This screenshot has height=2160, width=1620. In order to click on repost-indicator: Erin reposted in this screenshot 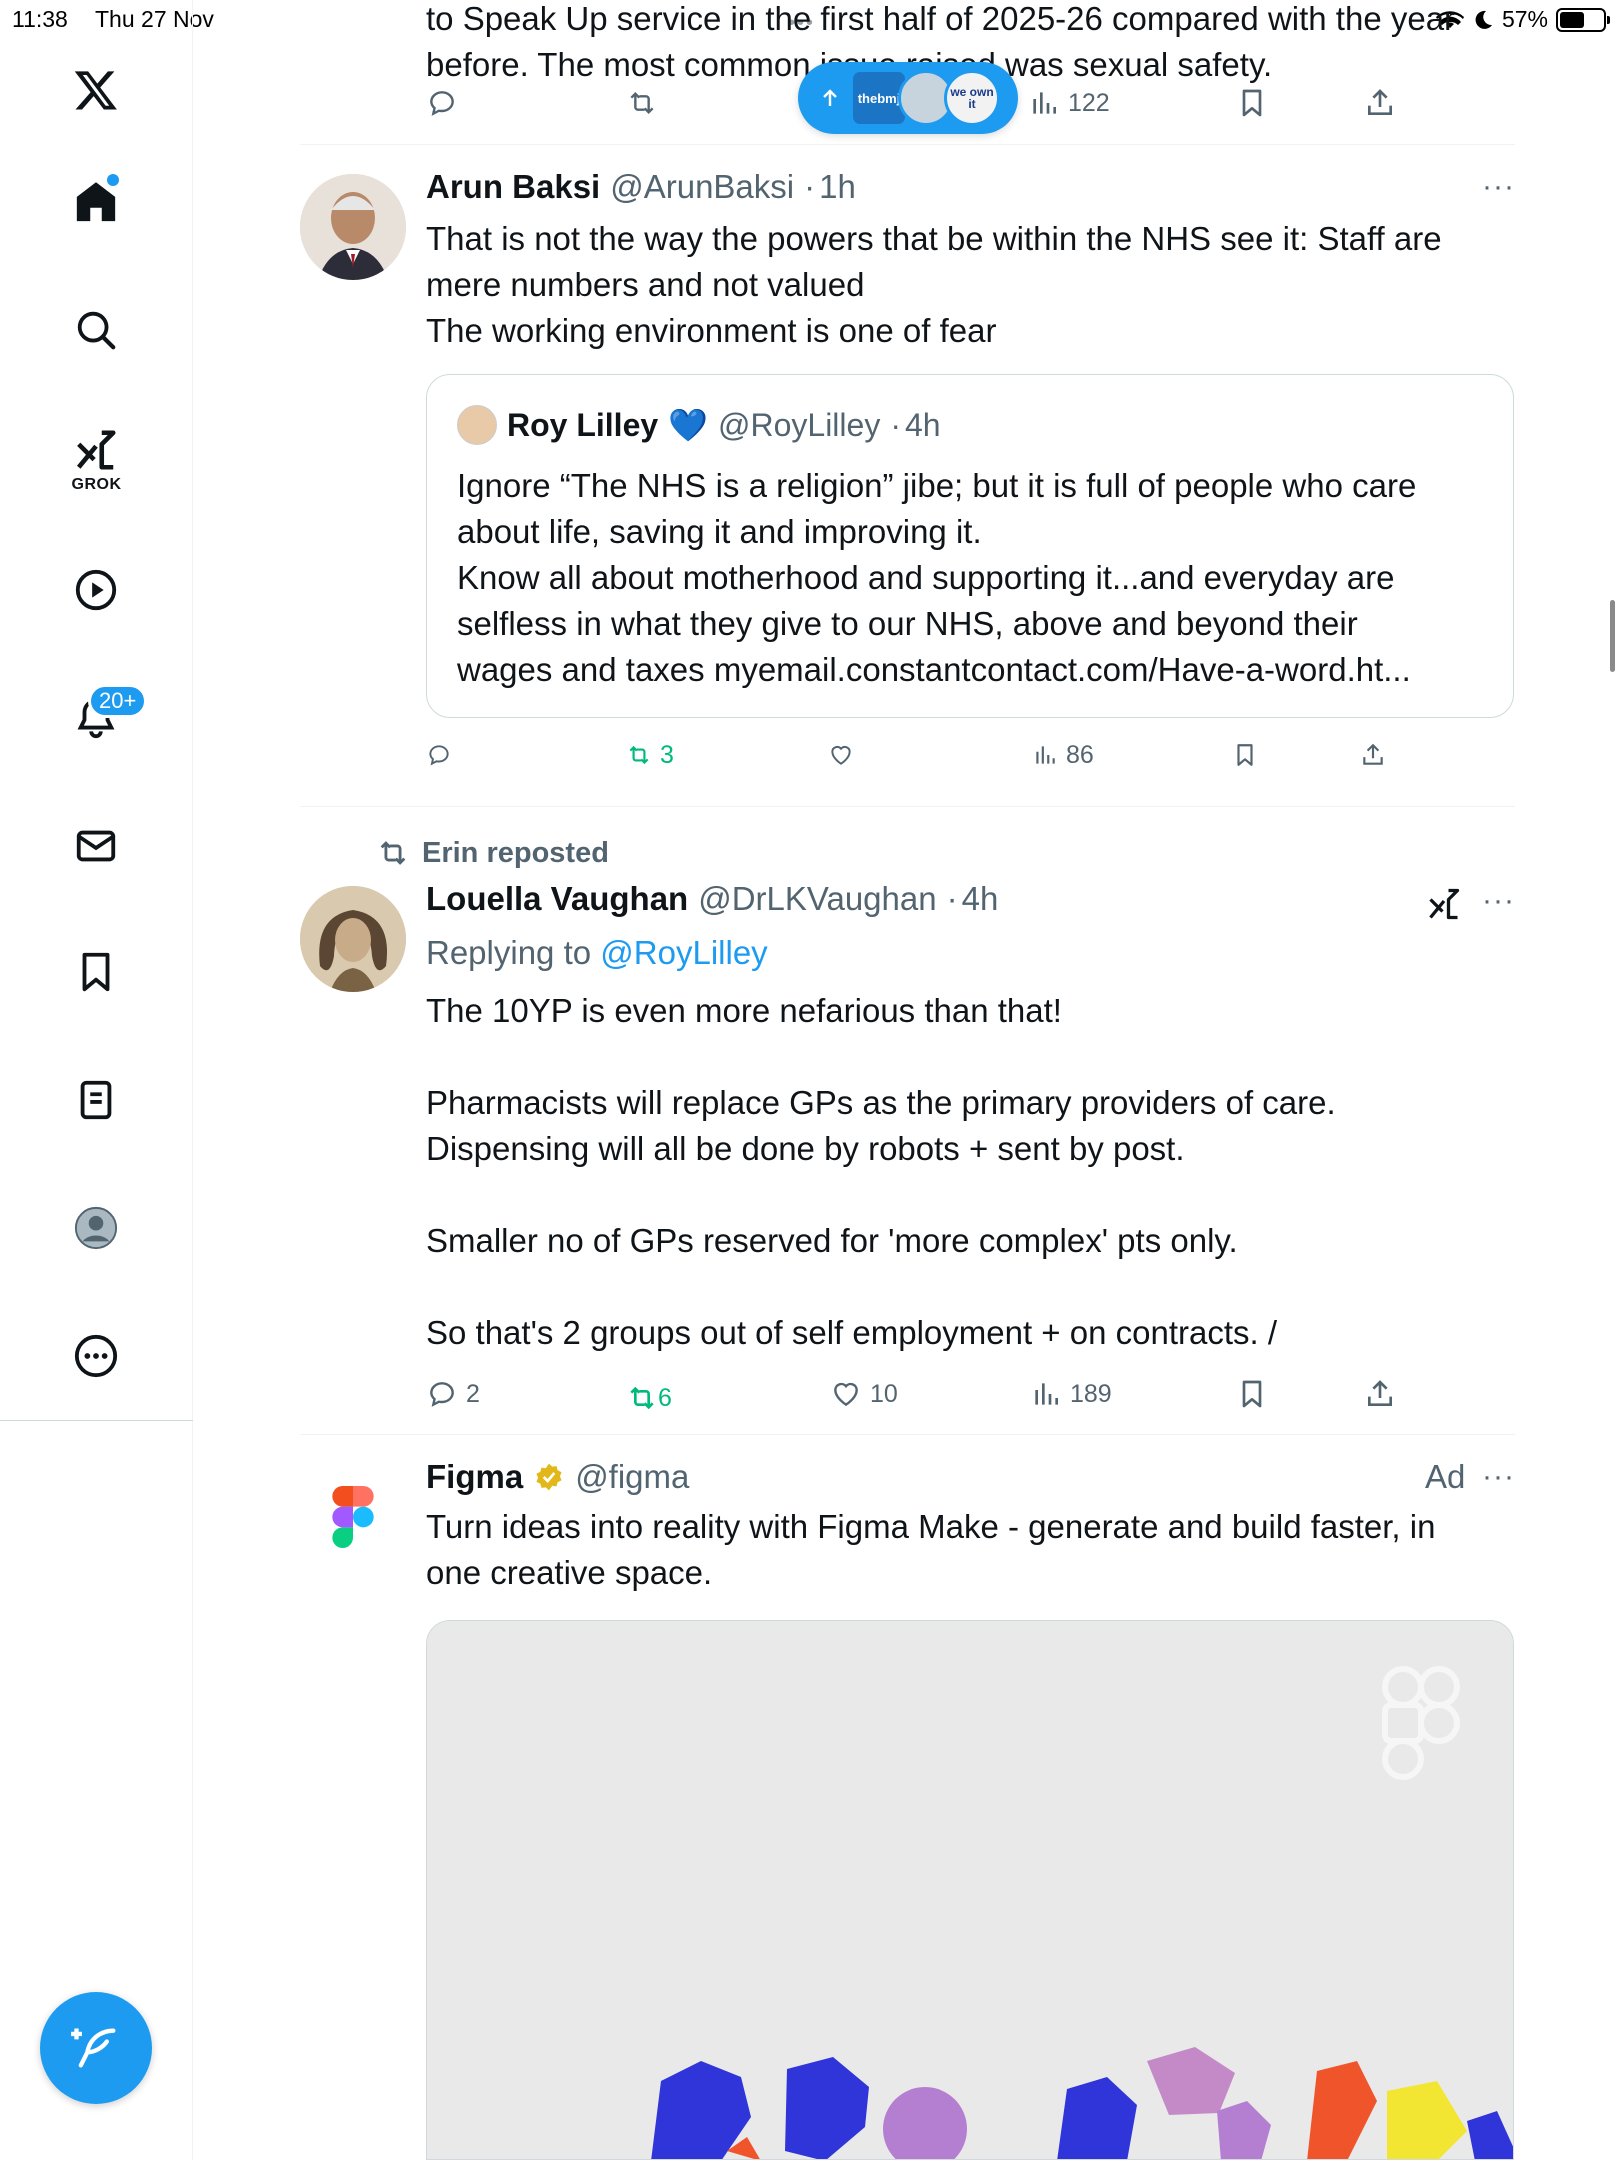, I will do `click(492, 853)`.